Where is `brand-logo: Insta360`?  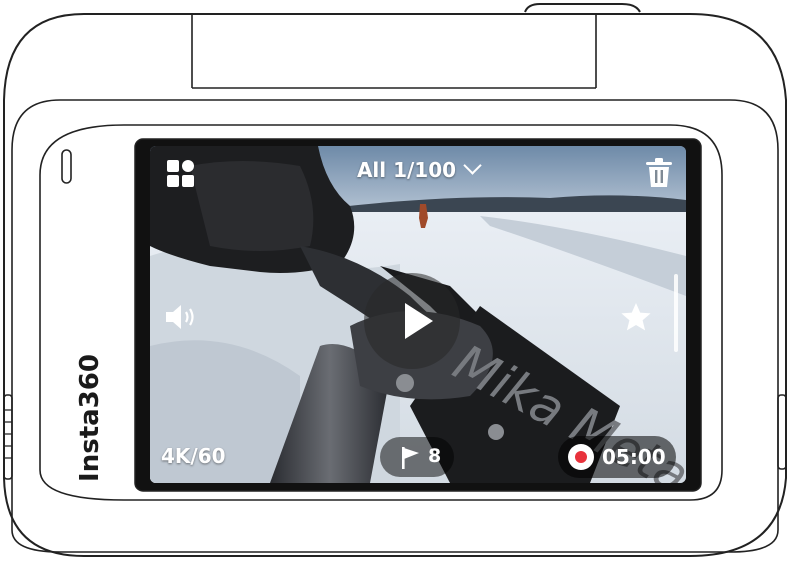
brand-logo: Insta360 is located at coordinates (90, 418).